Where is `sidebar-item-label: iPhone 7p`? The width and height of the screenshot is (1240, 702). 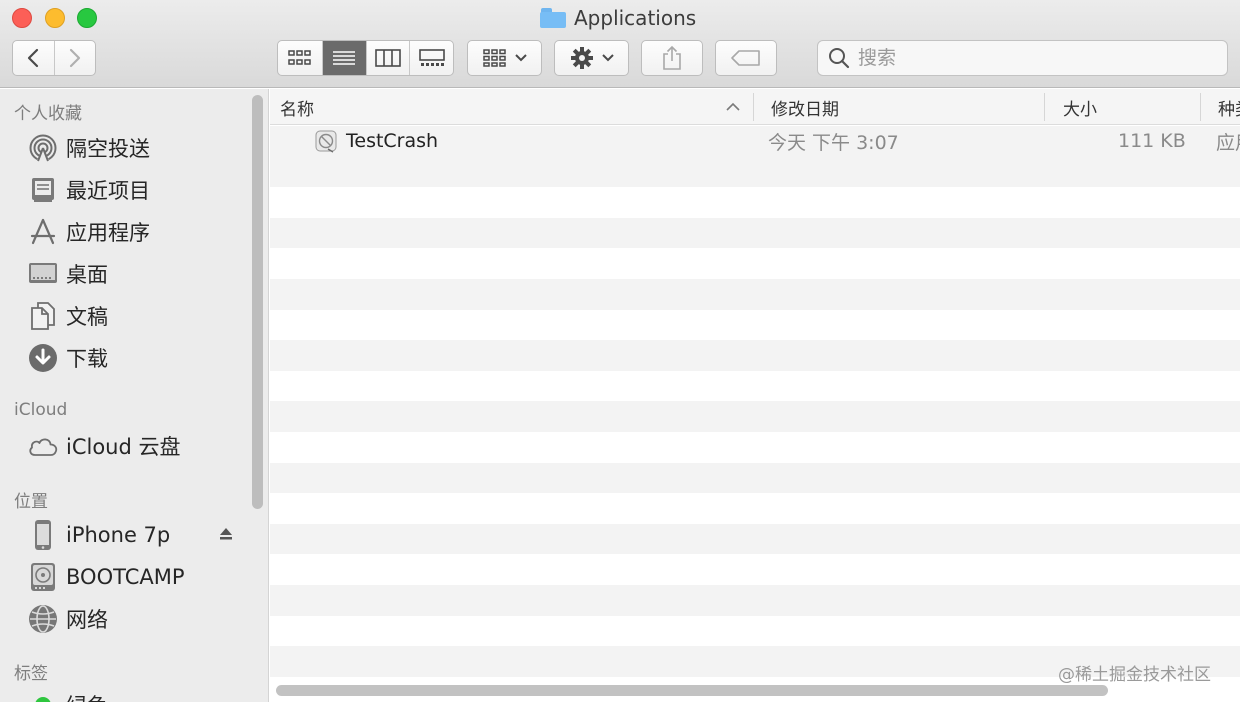
sidebar-item-label: iPhone 7p is located at coordinates (118, 535).